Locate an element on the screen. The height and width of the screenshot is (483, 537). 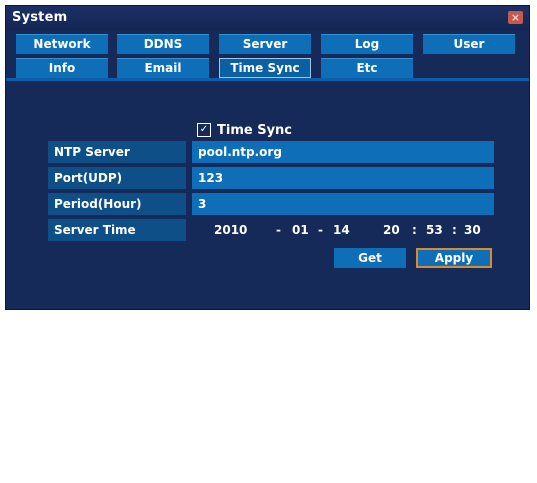
server-time-month: 01 is located at coordinates (300, 230).